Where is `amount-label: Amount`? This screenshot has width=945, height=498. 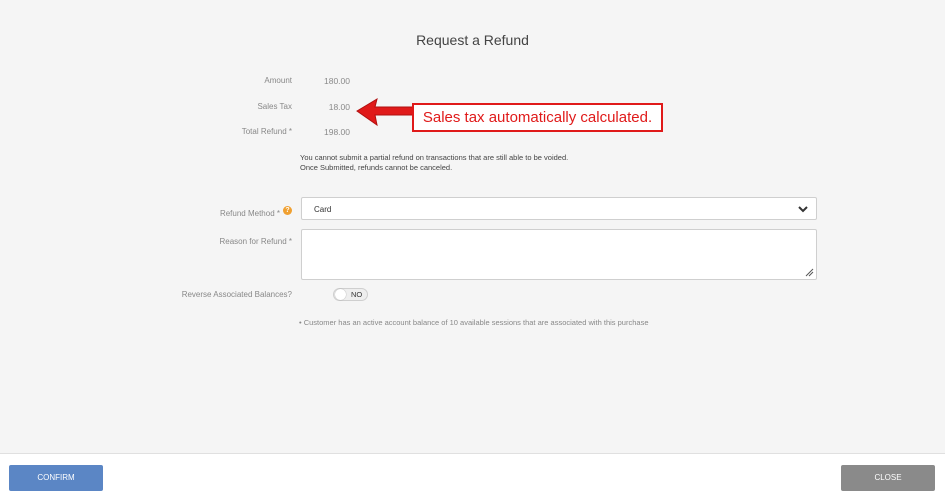
amount-label: Amount is located at coordinates (278, 80).